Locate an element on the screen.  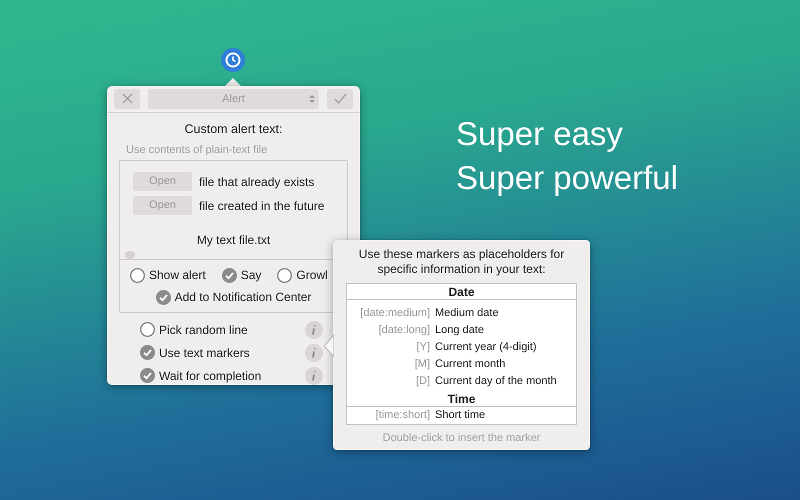
marker-help-footer: Double-click to insert the marker is located at coordinates (461, 438).